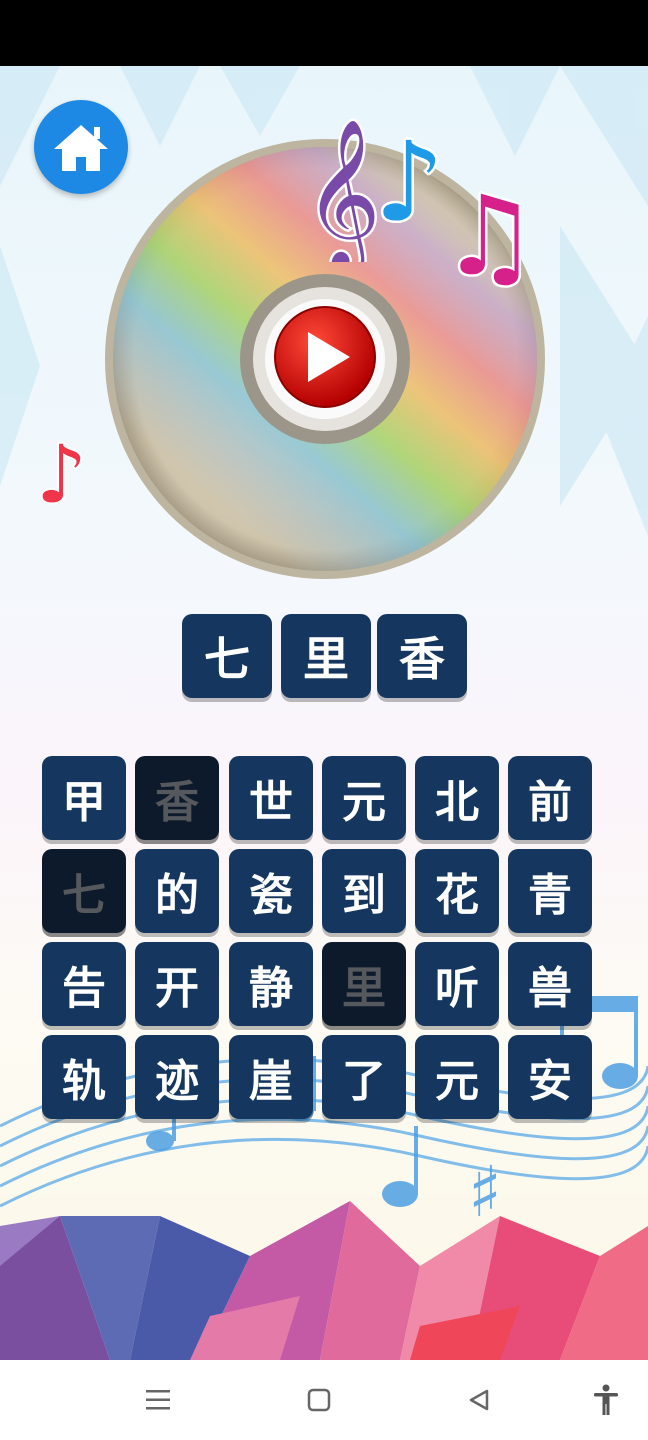 Image resolution: width=648 pixels, height=1440 pixels. What do you see at coordinates (271, 1077) in the screenshot?
I see `grid-tile: 崖` at bounding box center [271, 1077].